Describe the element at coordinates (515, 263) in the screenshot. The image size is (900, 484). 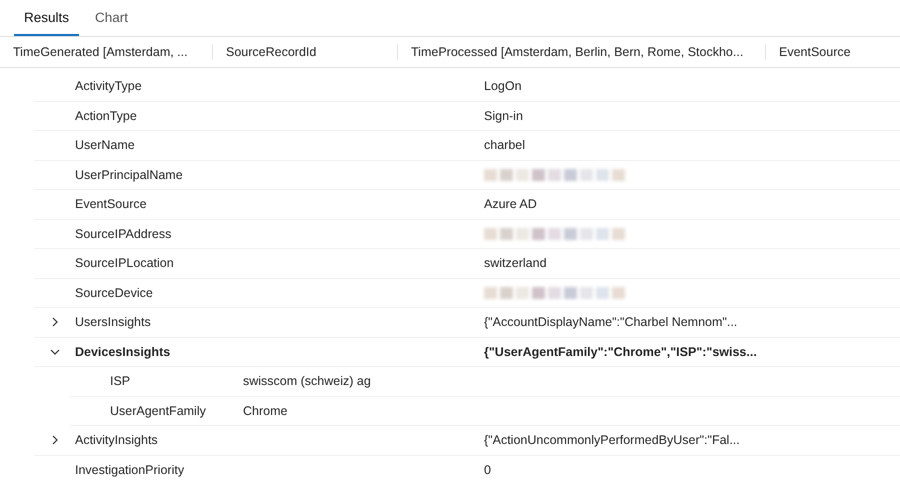
I see `cell-value: switzerland` at that location.